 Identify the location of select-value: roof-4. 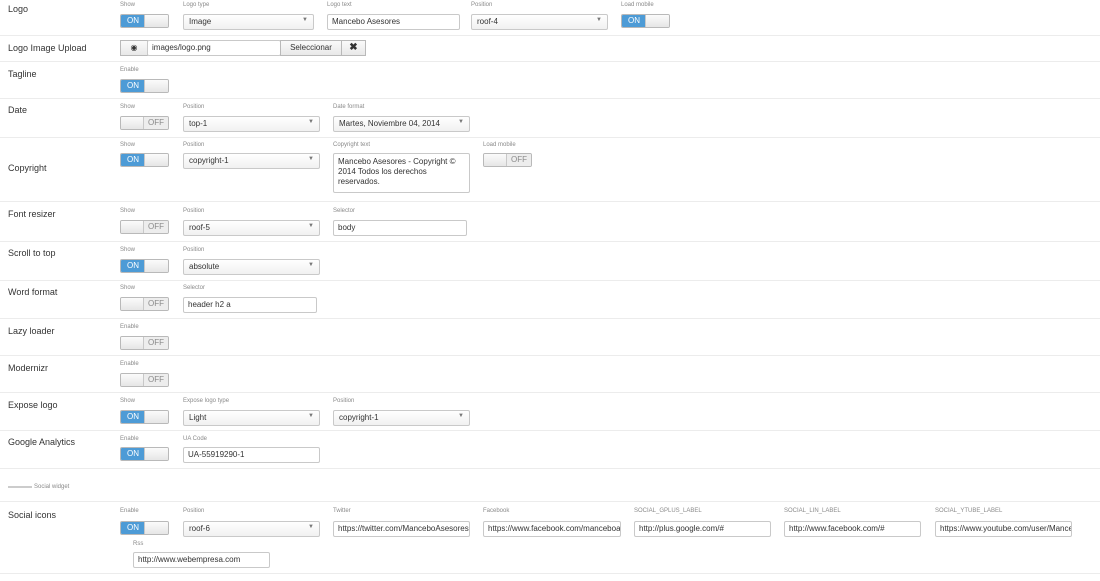
(487, 21).